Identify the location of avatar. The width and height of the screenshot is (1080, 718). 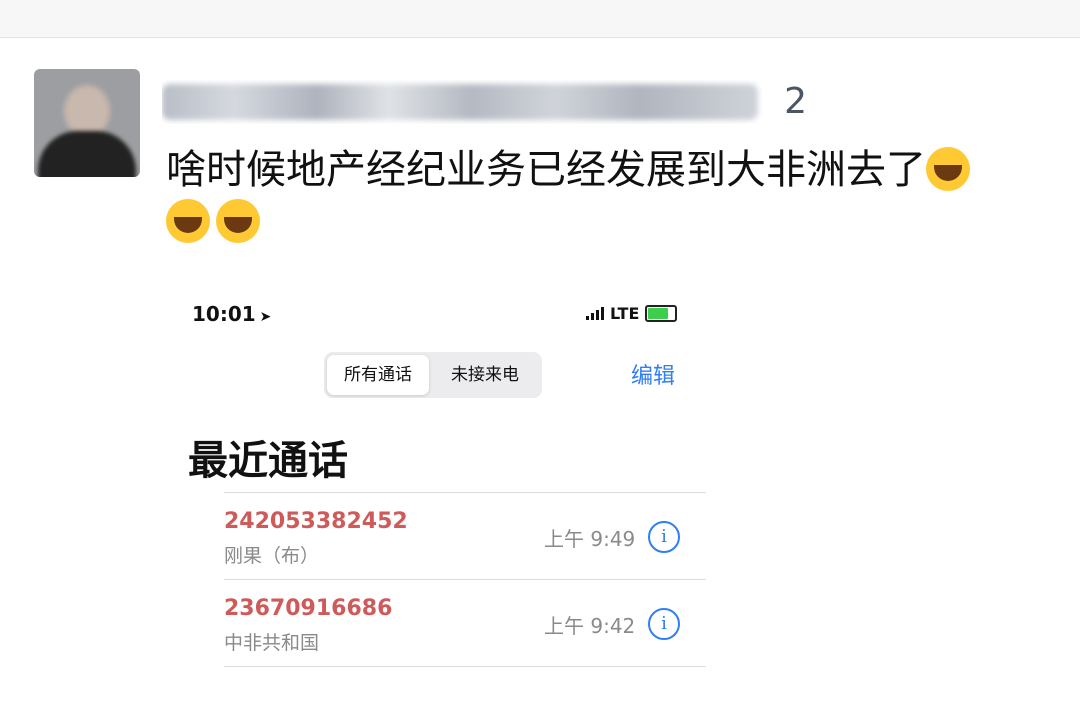
(87, 123).